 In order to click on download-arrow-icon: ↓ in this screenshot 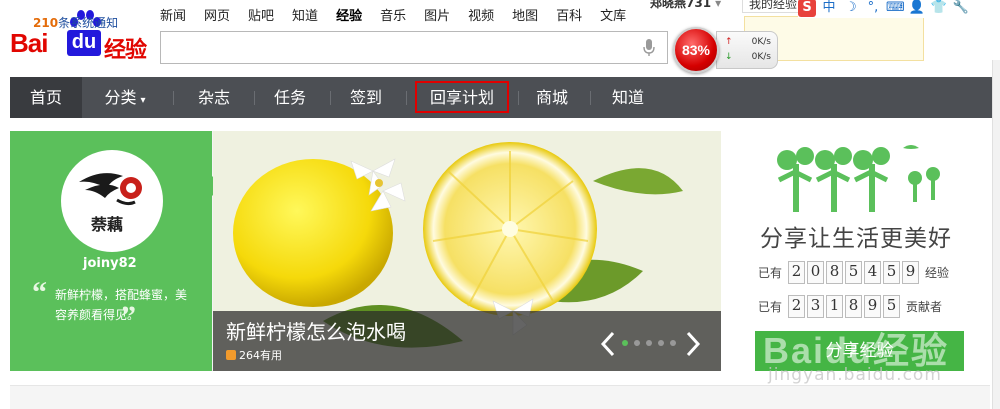, I will do `click(729, 57)`.